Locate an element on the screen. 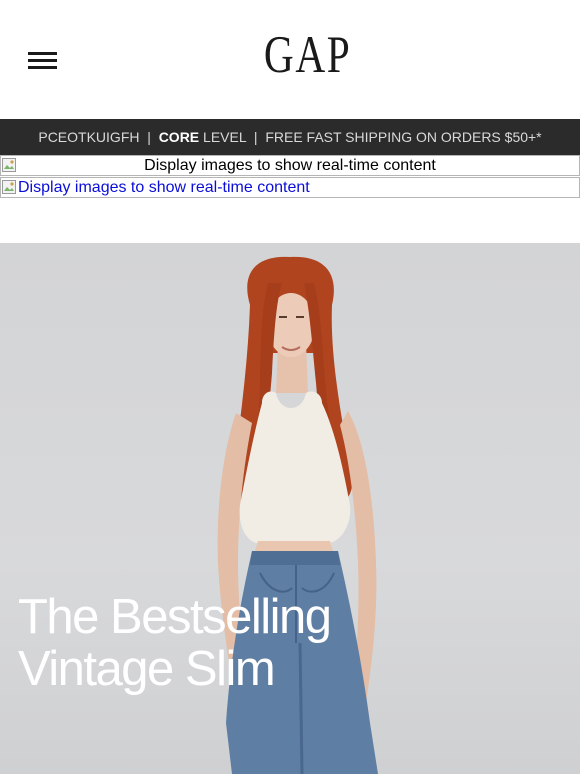 This screenshot has height=774, width=580. loyalty-level-suffix: LEVEL is located at coordinates (225, 137).